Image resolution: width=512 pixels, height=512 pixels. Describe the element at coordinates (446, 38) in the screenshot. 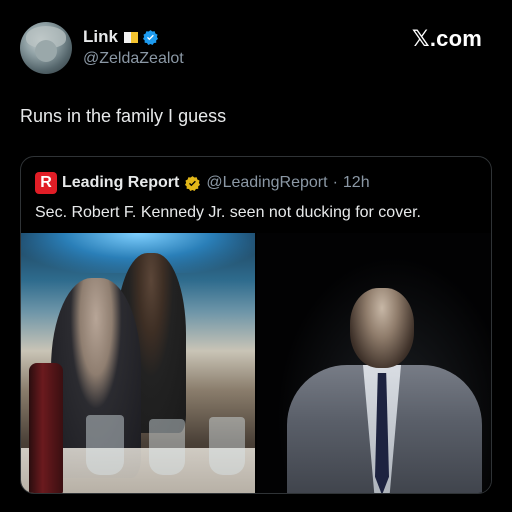

I see `x-logo-watermark: 𝕏.com` at that location.